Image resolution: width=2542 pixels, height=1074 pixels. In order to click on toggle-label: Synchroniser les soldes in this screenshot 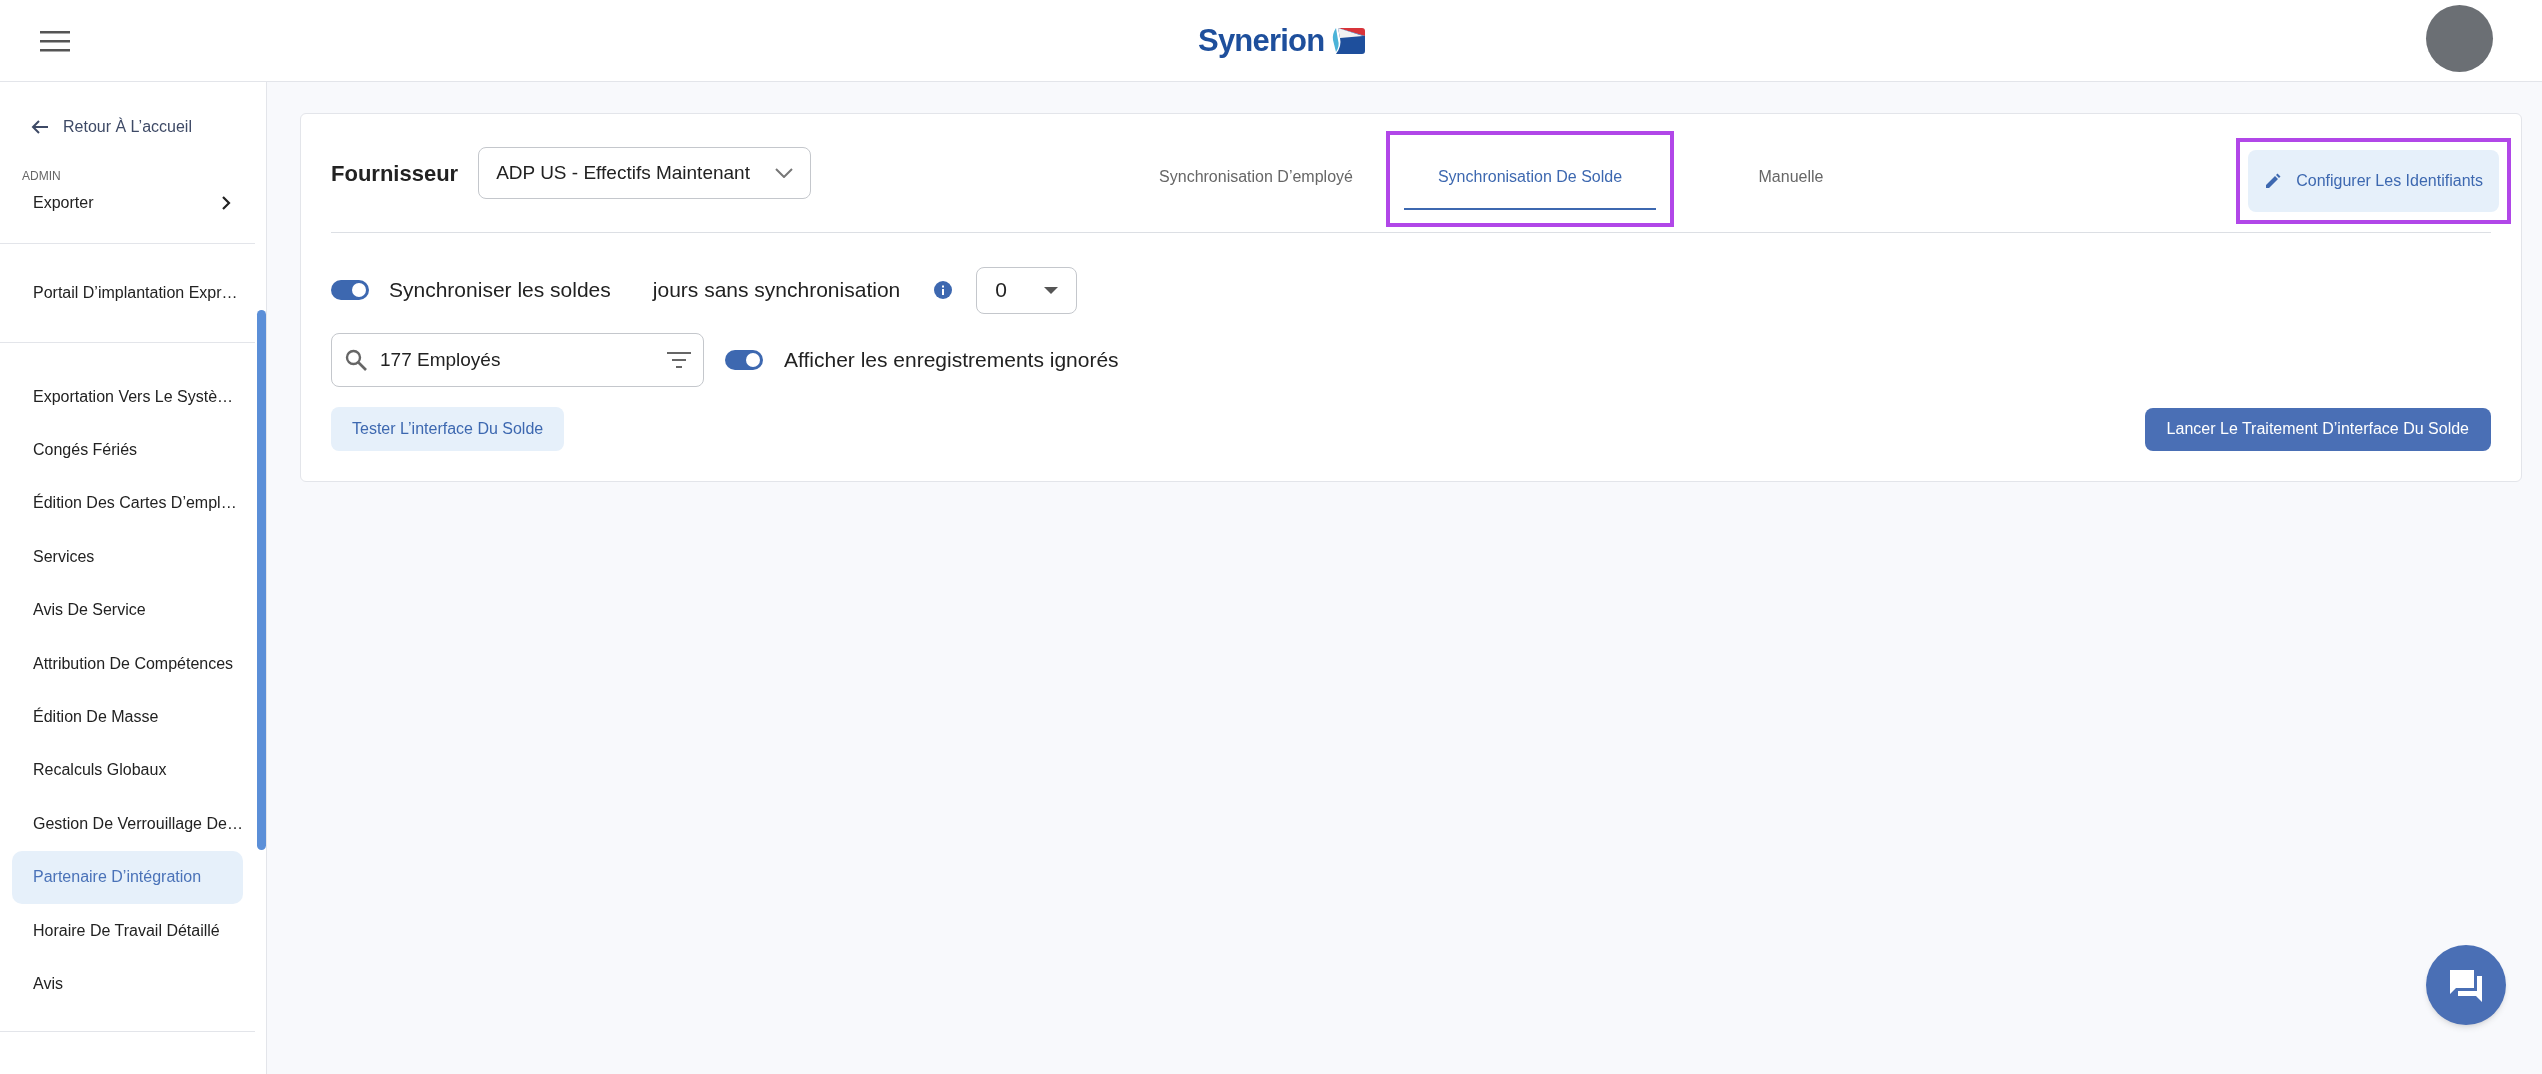, I will do `click(500, 290)`.